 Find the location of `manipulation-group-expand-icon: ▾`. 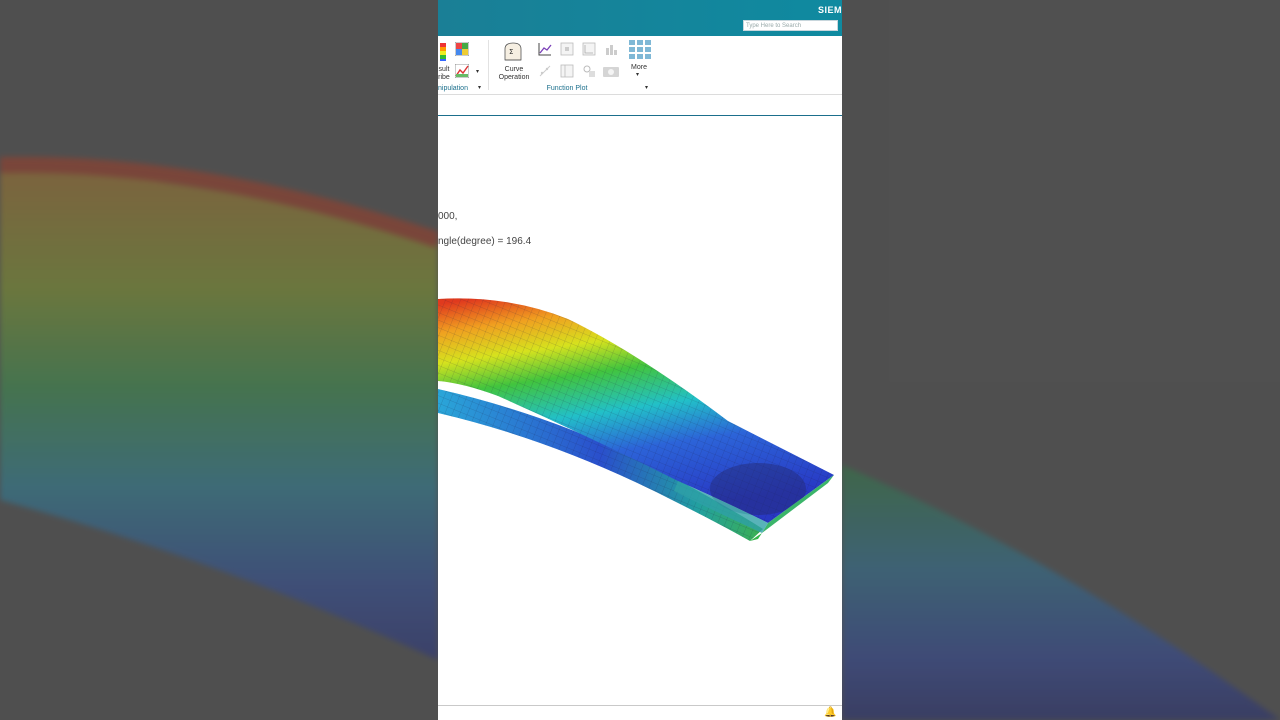

manipulation-group-expand-icon: ▾ is located at coordinates (479, 88).